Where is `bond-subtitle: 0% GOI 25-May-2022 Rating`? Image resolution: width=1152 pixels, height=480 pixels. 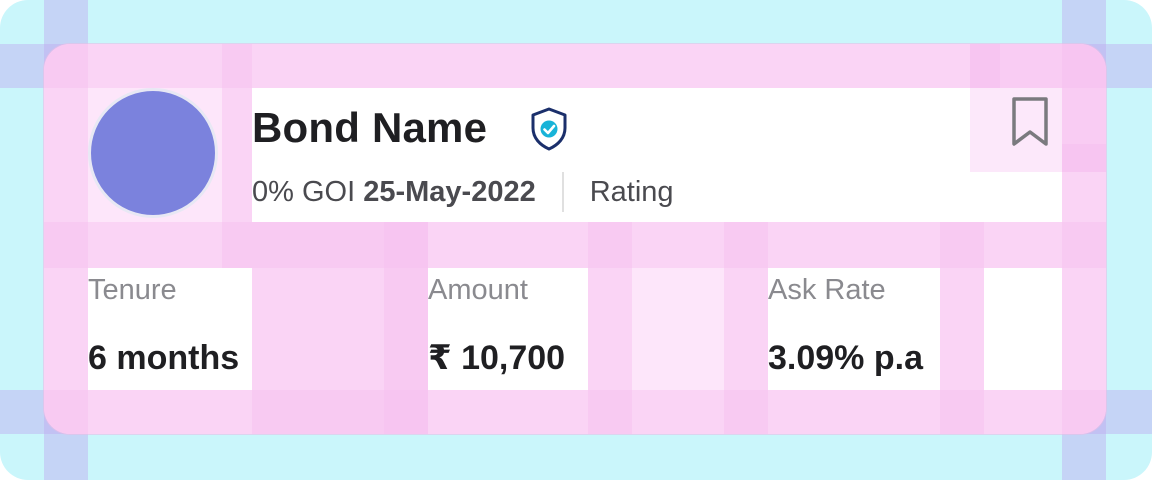 bond-subtitle: 0% GOI 25-May-2022 Rating is located at coordinates (463, 192).